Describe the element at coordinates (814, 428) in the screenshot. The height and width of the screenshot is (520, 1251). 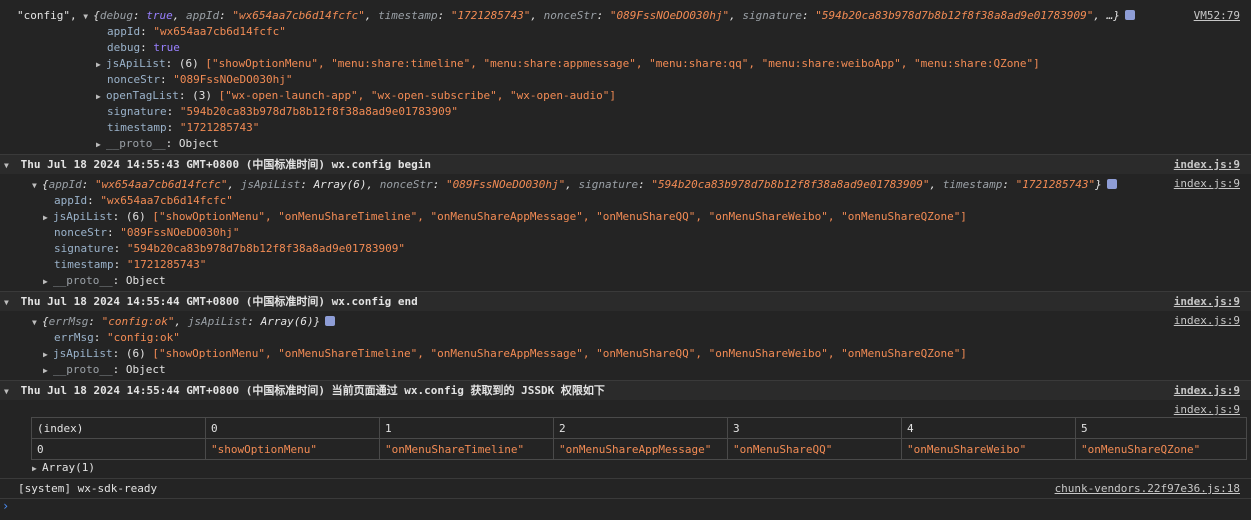
I see `table-header-cell: 3` at that location.